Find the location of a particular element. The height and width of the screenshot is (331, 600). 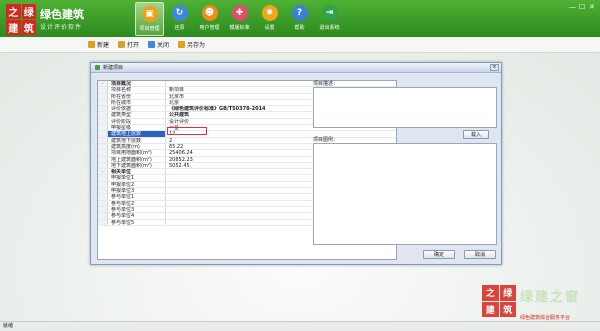

nav-button-6: ⇥ 退出系统 is located at coordinates (329, 19).